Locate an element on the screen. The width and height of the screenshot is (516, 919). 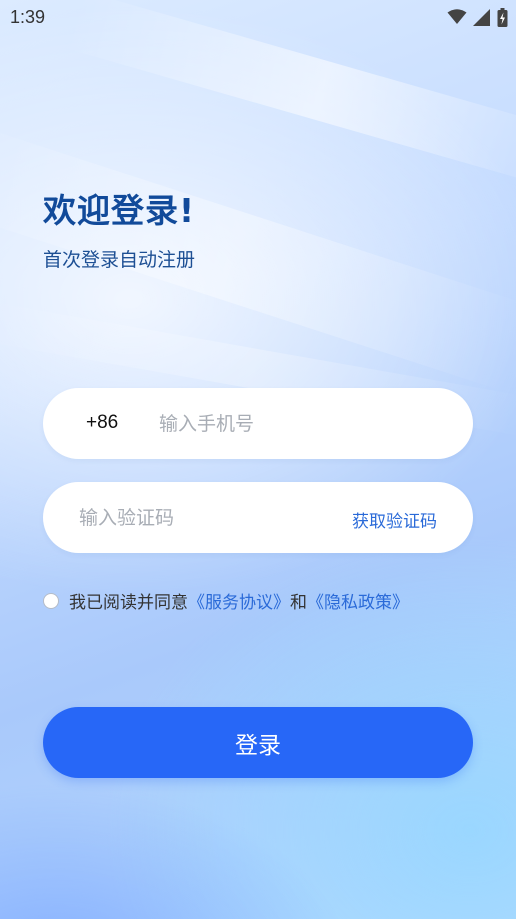
agreement-checkbox is located at coordinates (51, 600).